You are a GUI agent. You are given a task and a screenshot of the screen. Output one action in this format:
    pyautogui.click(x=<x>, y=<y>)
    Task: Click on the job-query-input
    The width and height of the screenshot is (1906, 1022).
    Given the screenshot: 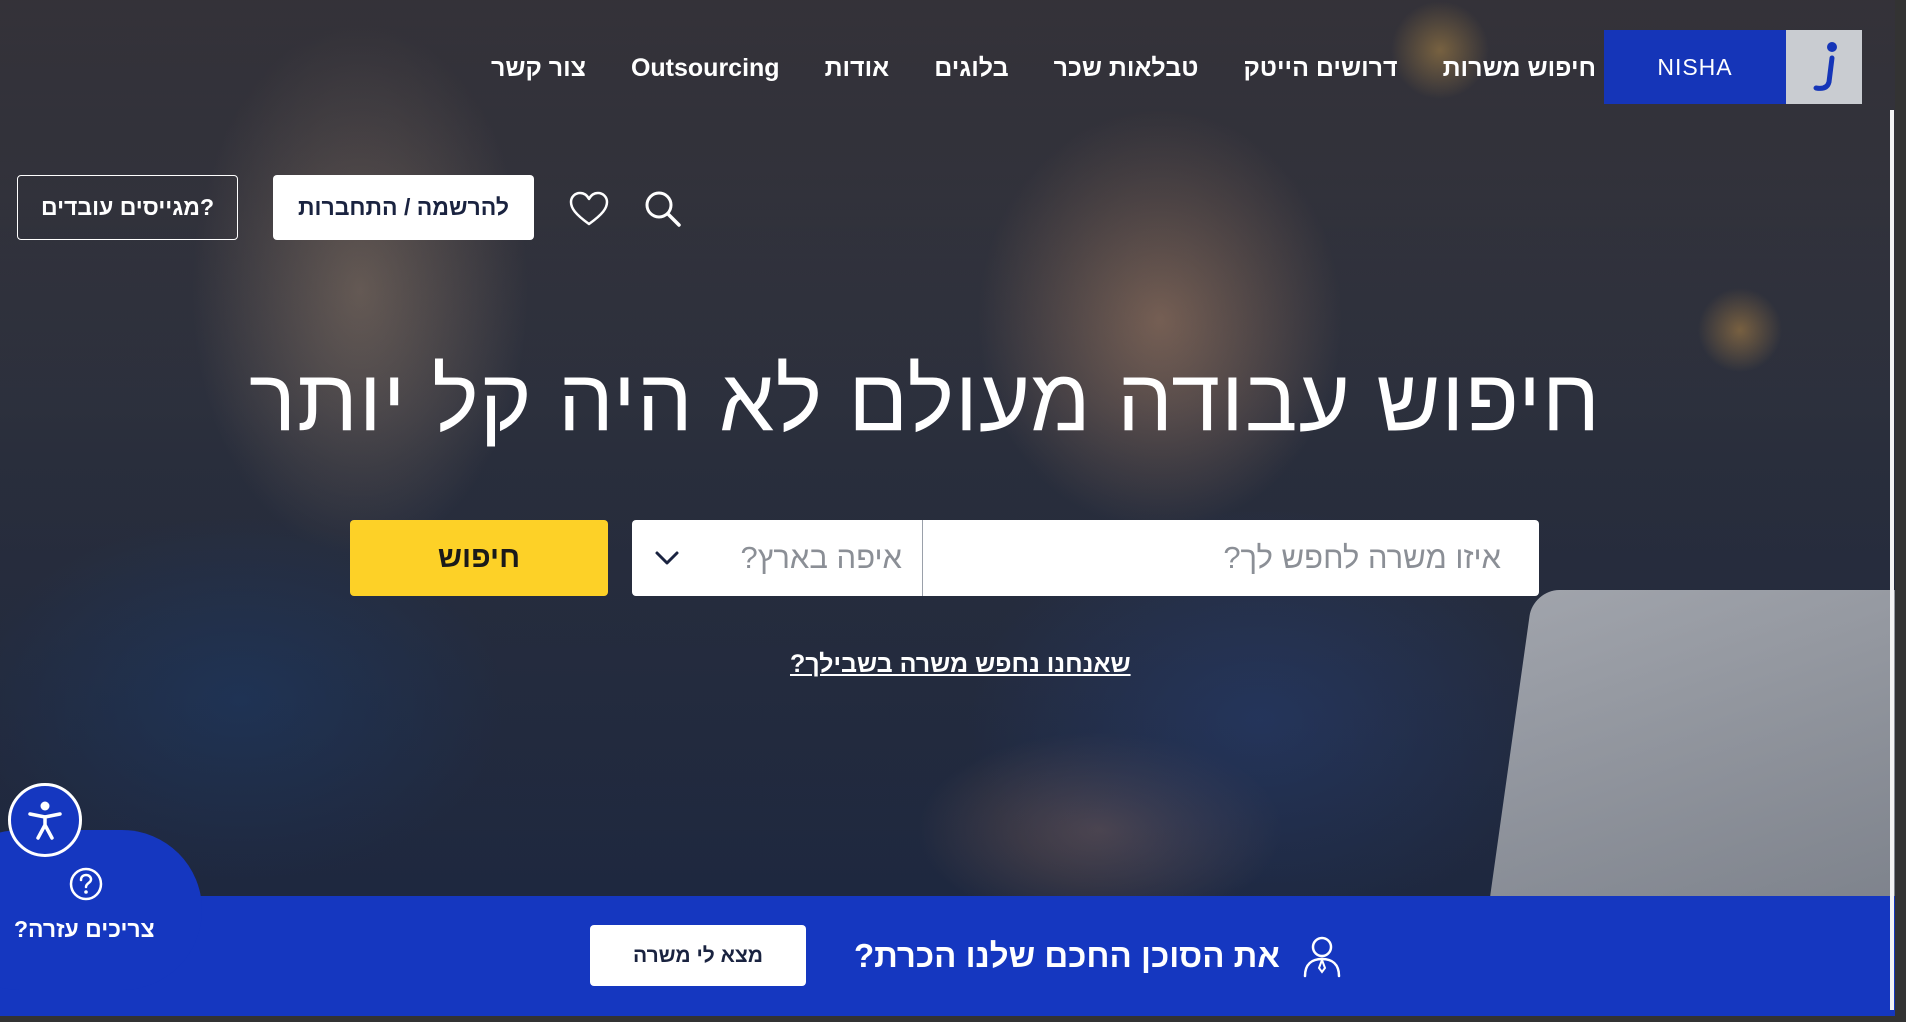 What is the action you would take?
    pyautogui.click(x=1231, y=558)
    